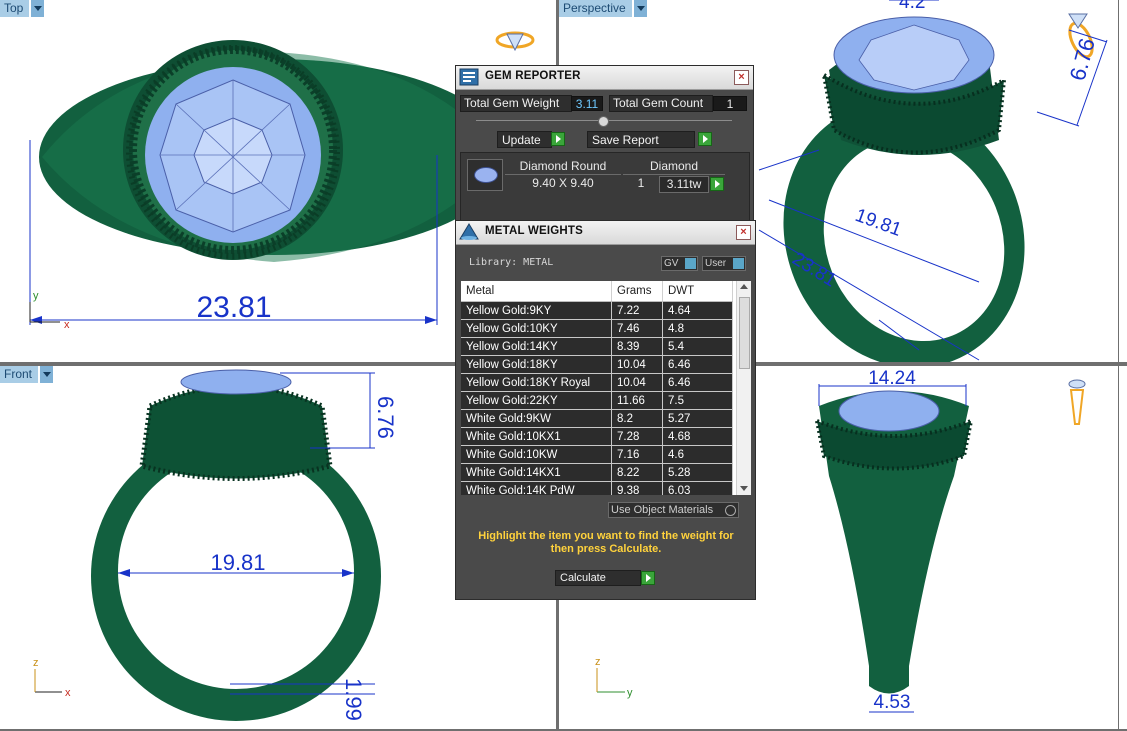  What do you see at coordinates (637, 310) in the screenshot?
I see `cell-grams: 7.22` at bounding box center [637, 310].